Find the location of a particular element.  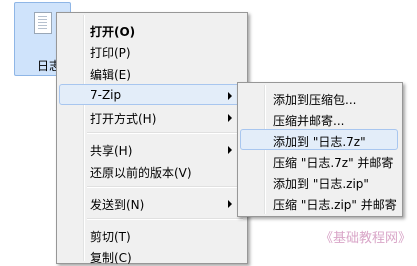

watermark-text: 《基础教程网》 is located at coordinates (365, 238).